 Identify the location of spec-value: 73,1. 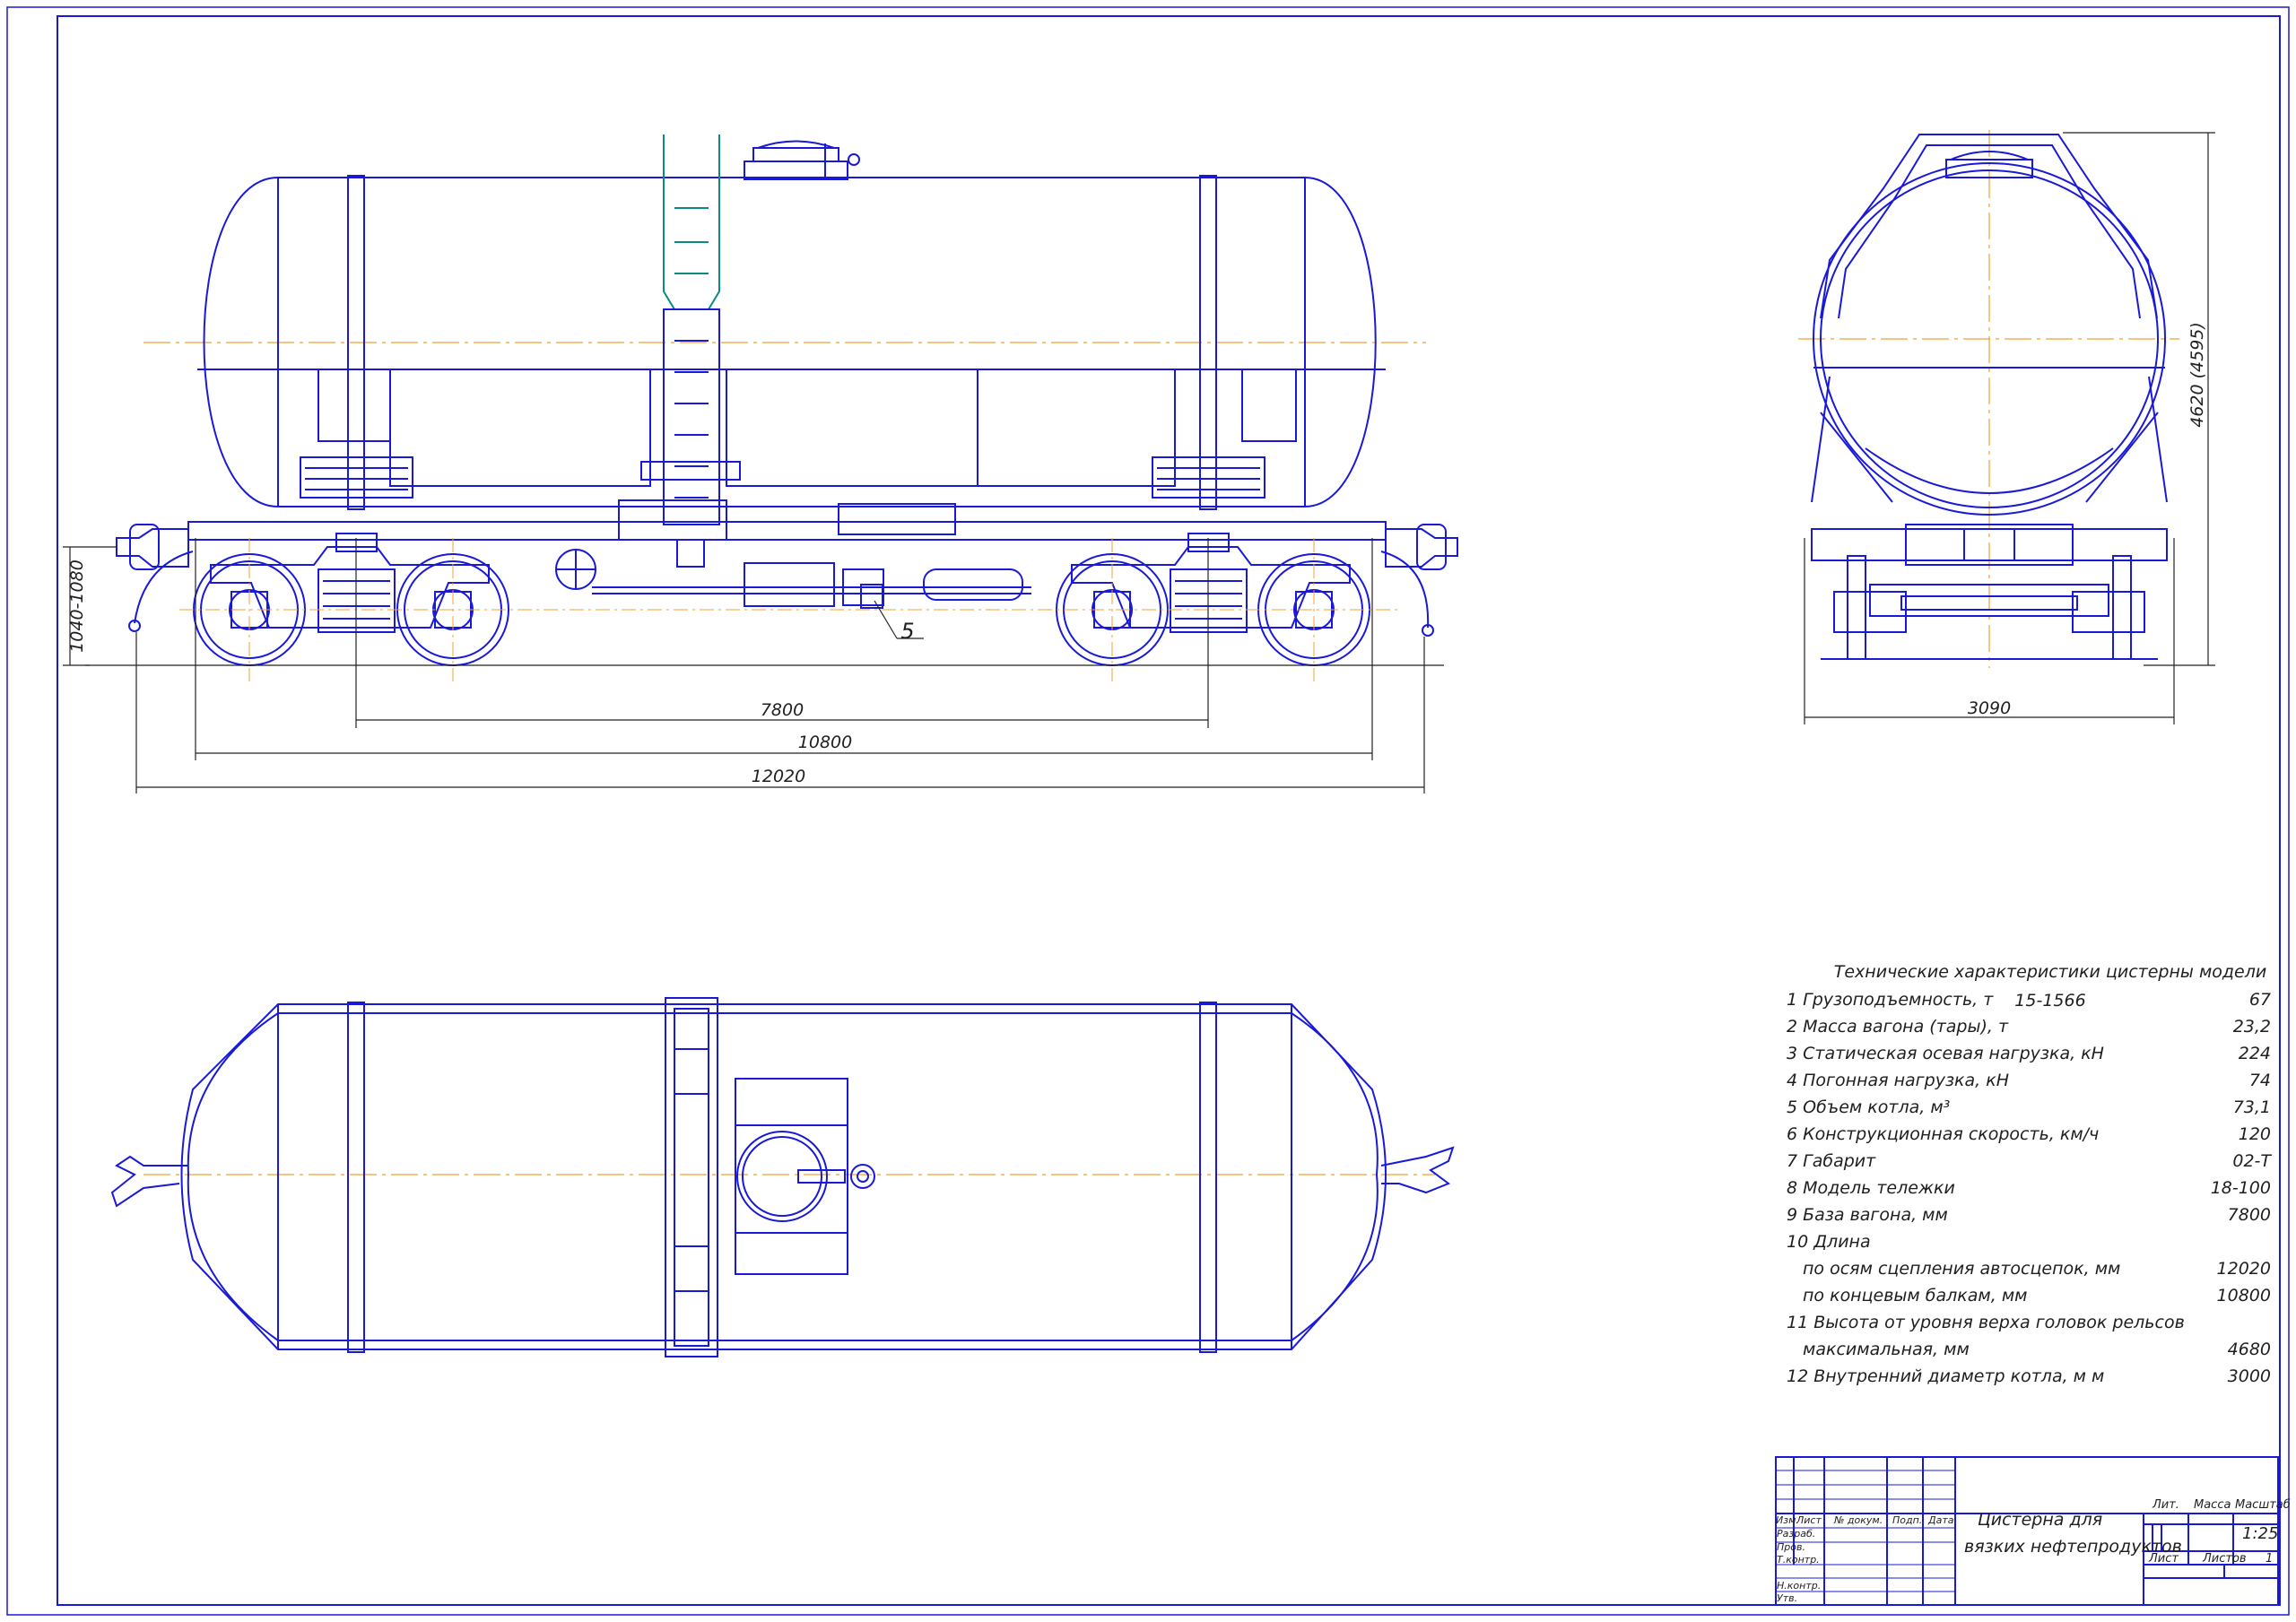
(2251, 1107).